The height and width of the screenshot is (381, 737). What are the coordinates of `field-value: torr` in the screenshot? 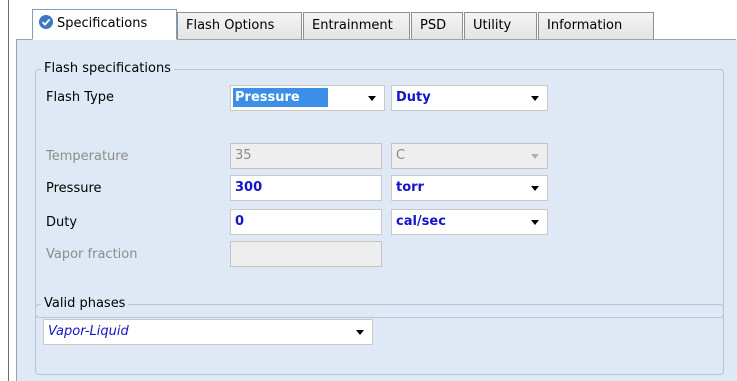 It's located at (410, 187).